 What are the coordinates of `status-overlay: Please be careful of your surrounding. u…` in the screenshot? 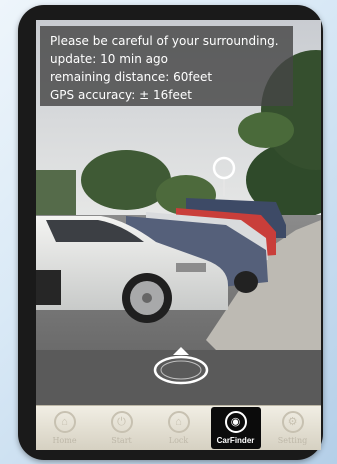 It's located at (166, 66).